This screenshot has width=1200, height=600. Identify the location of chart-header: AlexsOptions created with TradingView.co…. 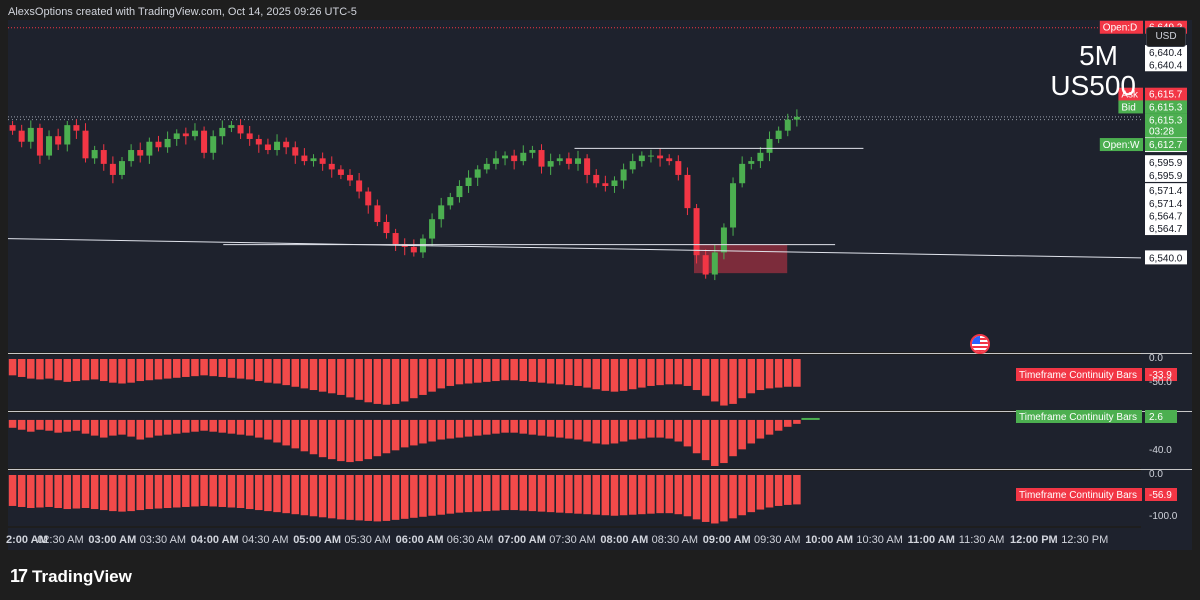
(182, 12).